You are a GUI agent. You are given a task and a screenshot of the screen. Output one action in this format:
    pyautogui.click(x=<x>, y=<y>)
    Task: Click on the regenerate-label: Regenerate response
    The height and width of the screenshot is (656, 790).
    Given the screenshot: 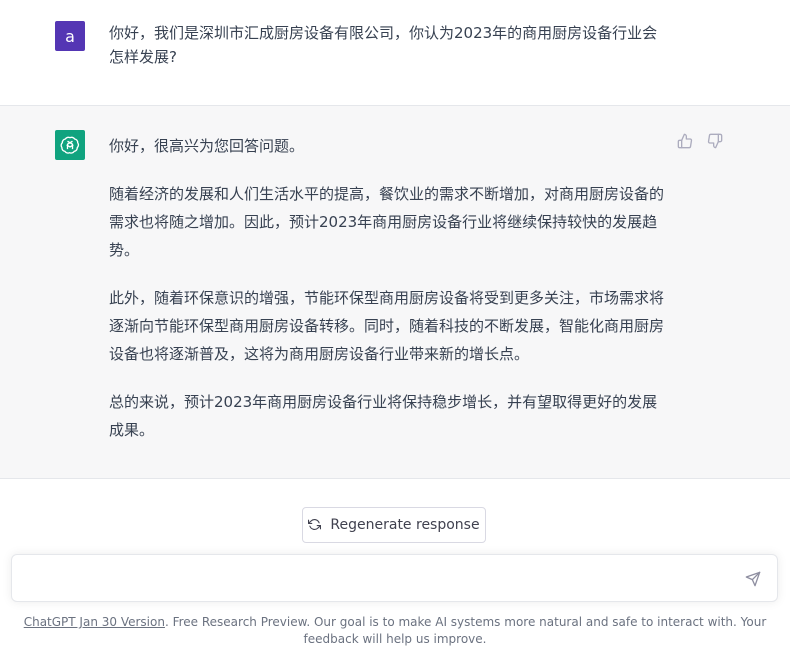 What is the action you would take?
    pyautogui.click(x=405, y=525)
    